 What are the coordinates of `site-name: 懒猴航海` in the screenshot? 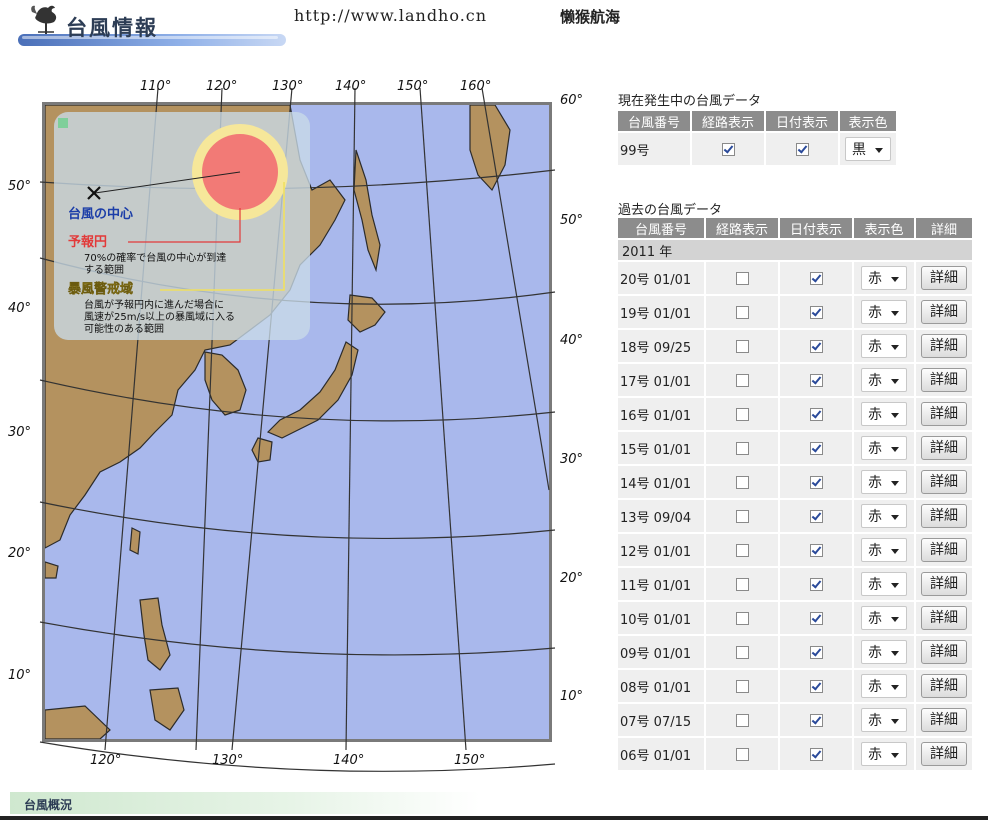 It's located at (590, 17).